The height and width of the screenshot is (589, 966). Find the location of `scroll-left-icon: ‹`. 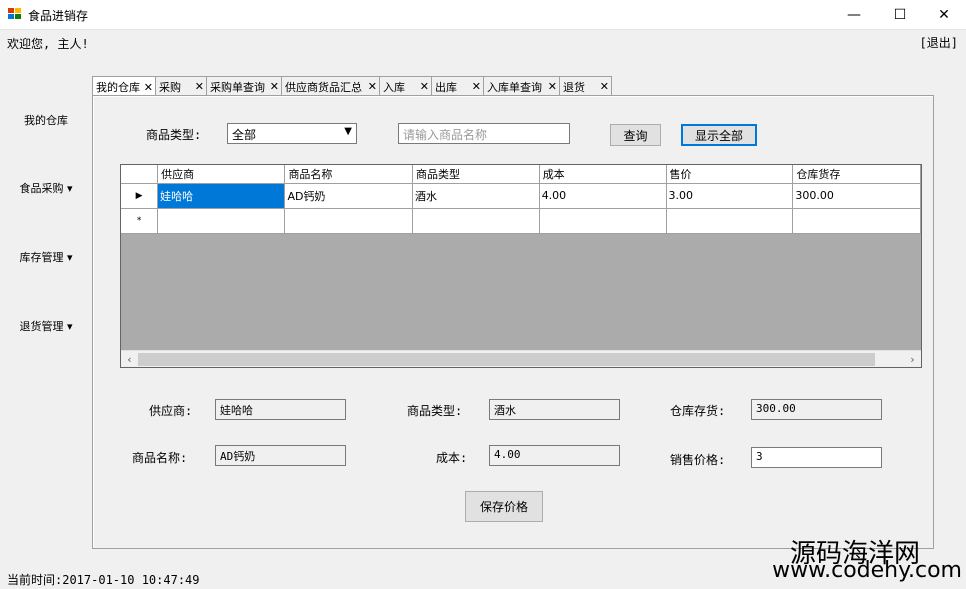

scroll-left-icon: ‹ is located at coordinates (129, 359).